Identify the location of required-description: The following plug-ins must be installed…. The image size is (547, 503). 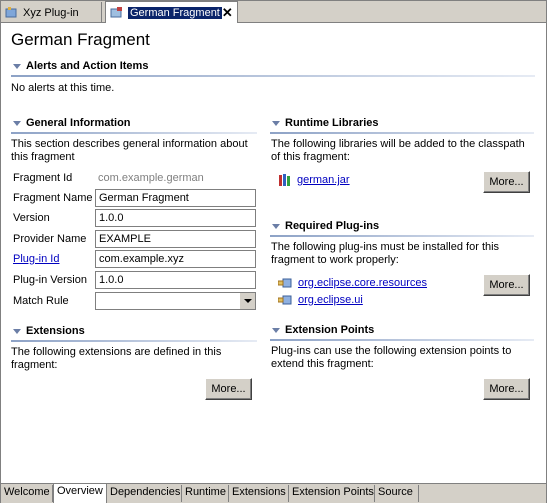
(385, 253).